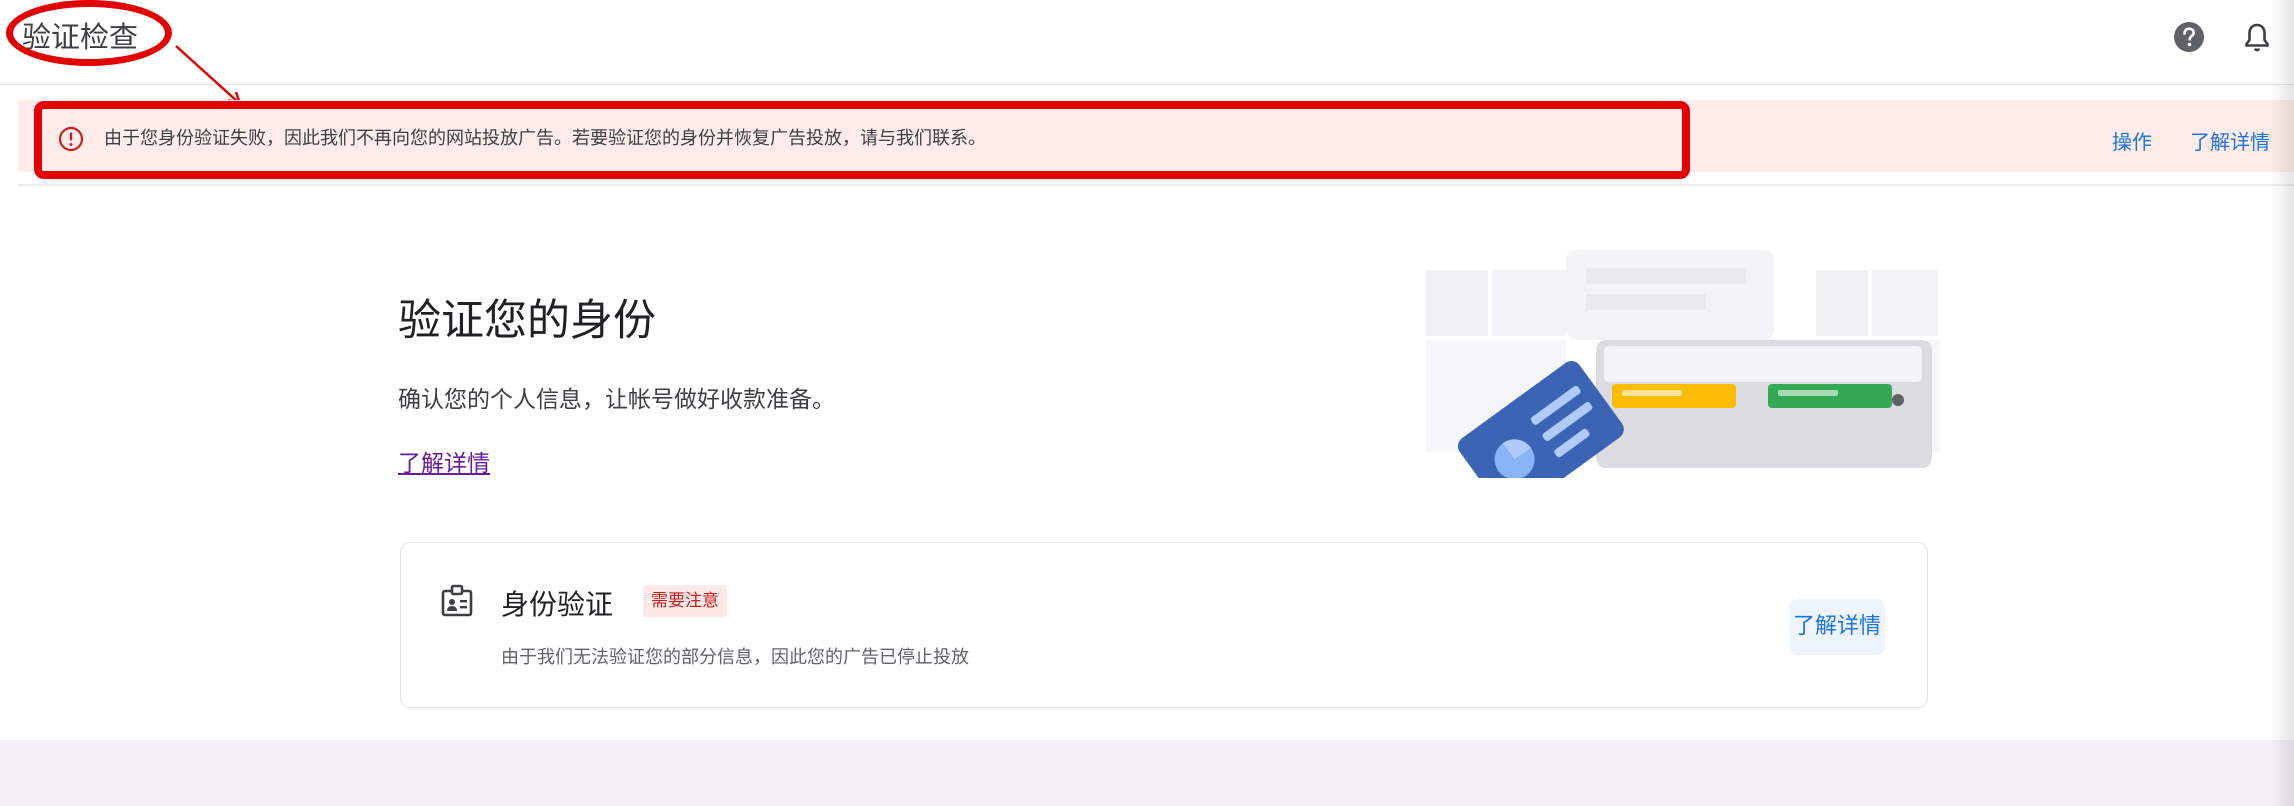  I want to click on id-badge-icon, so click(457, 600).